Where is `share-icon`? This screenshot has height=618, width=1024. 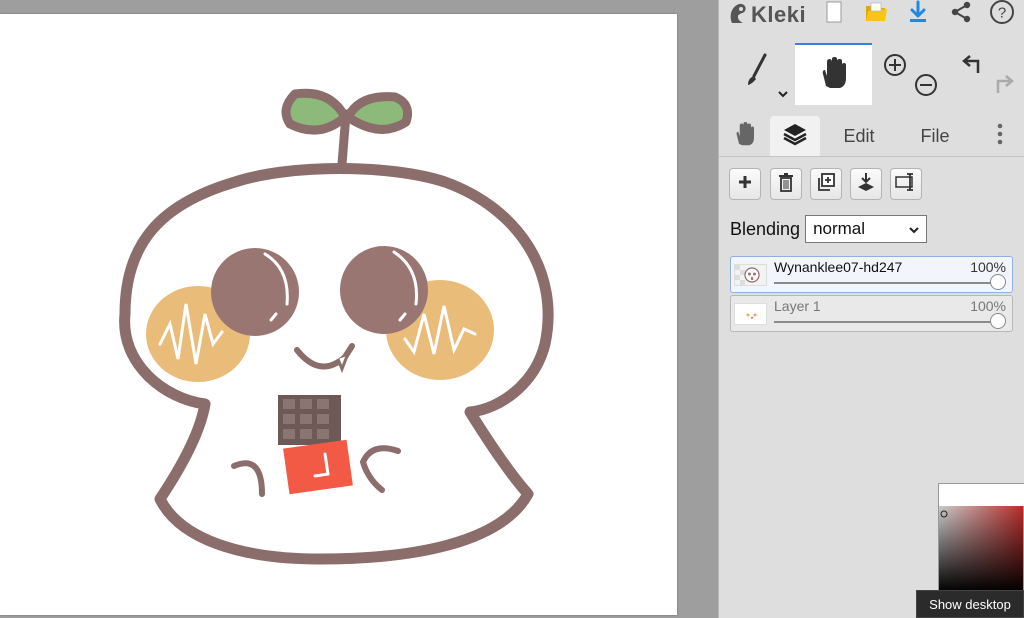 share-icon is located at coordinates (961, 14).